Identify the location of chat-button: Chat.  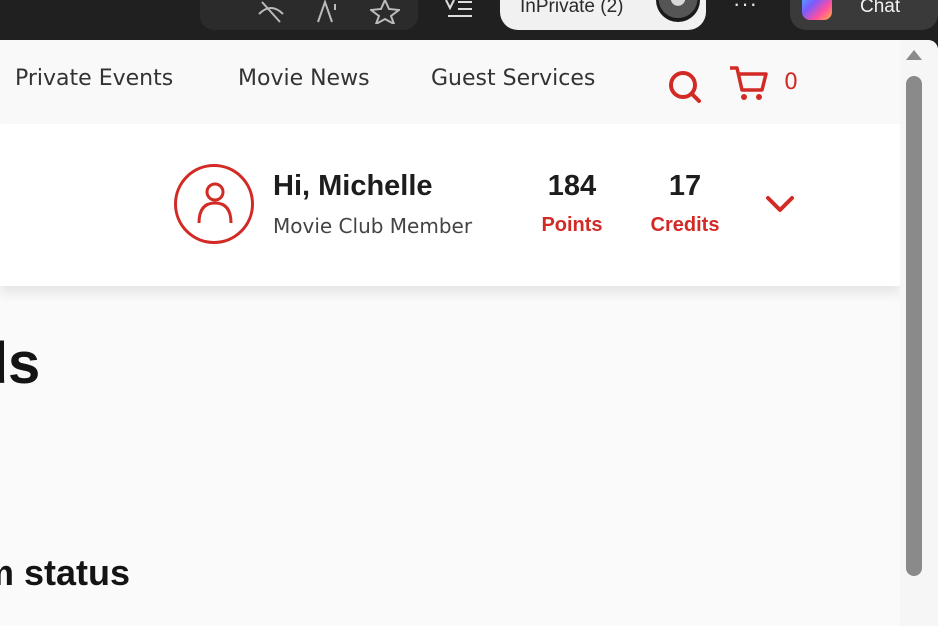
(864, 15).